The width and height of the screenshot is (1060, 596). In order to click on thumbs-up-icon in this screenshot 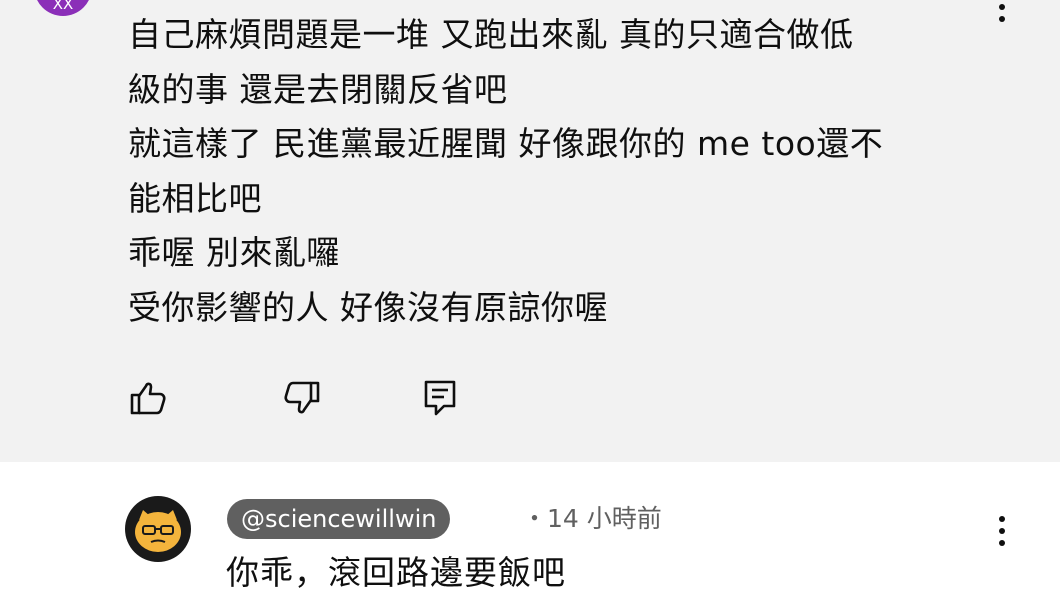, I will do `click(148, 398)`.